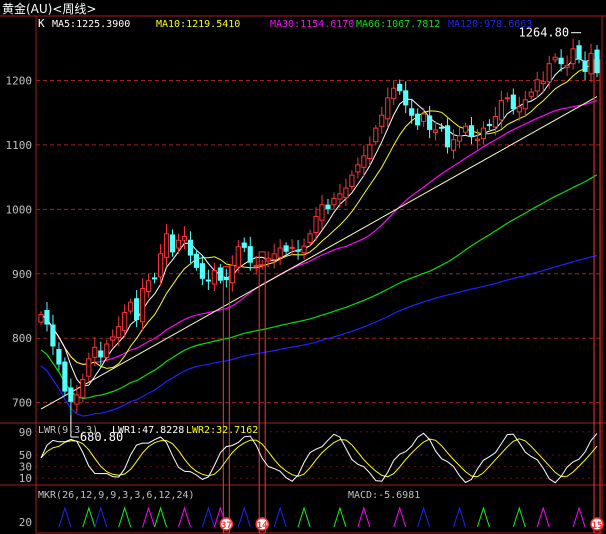  What do you see at coordinates (226, 526) in the screenshot?
I see `event-marker-label: 37` at bounding box center [226, 526].